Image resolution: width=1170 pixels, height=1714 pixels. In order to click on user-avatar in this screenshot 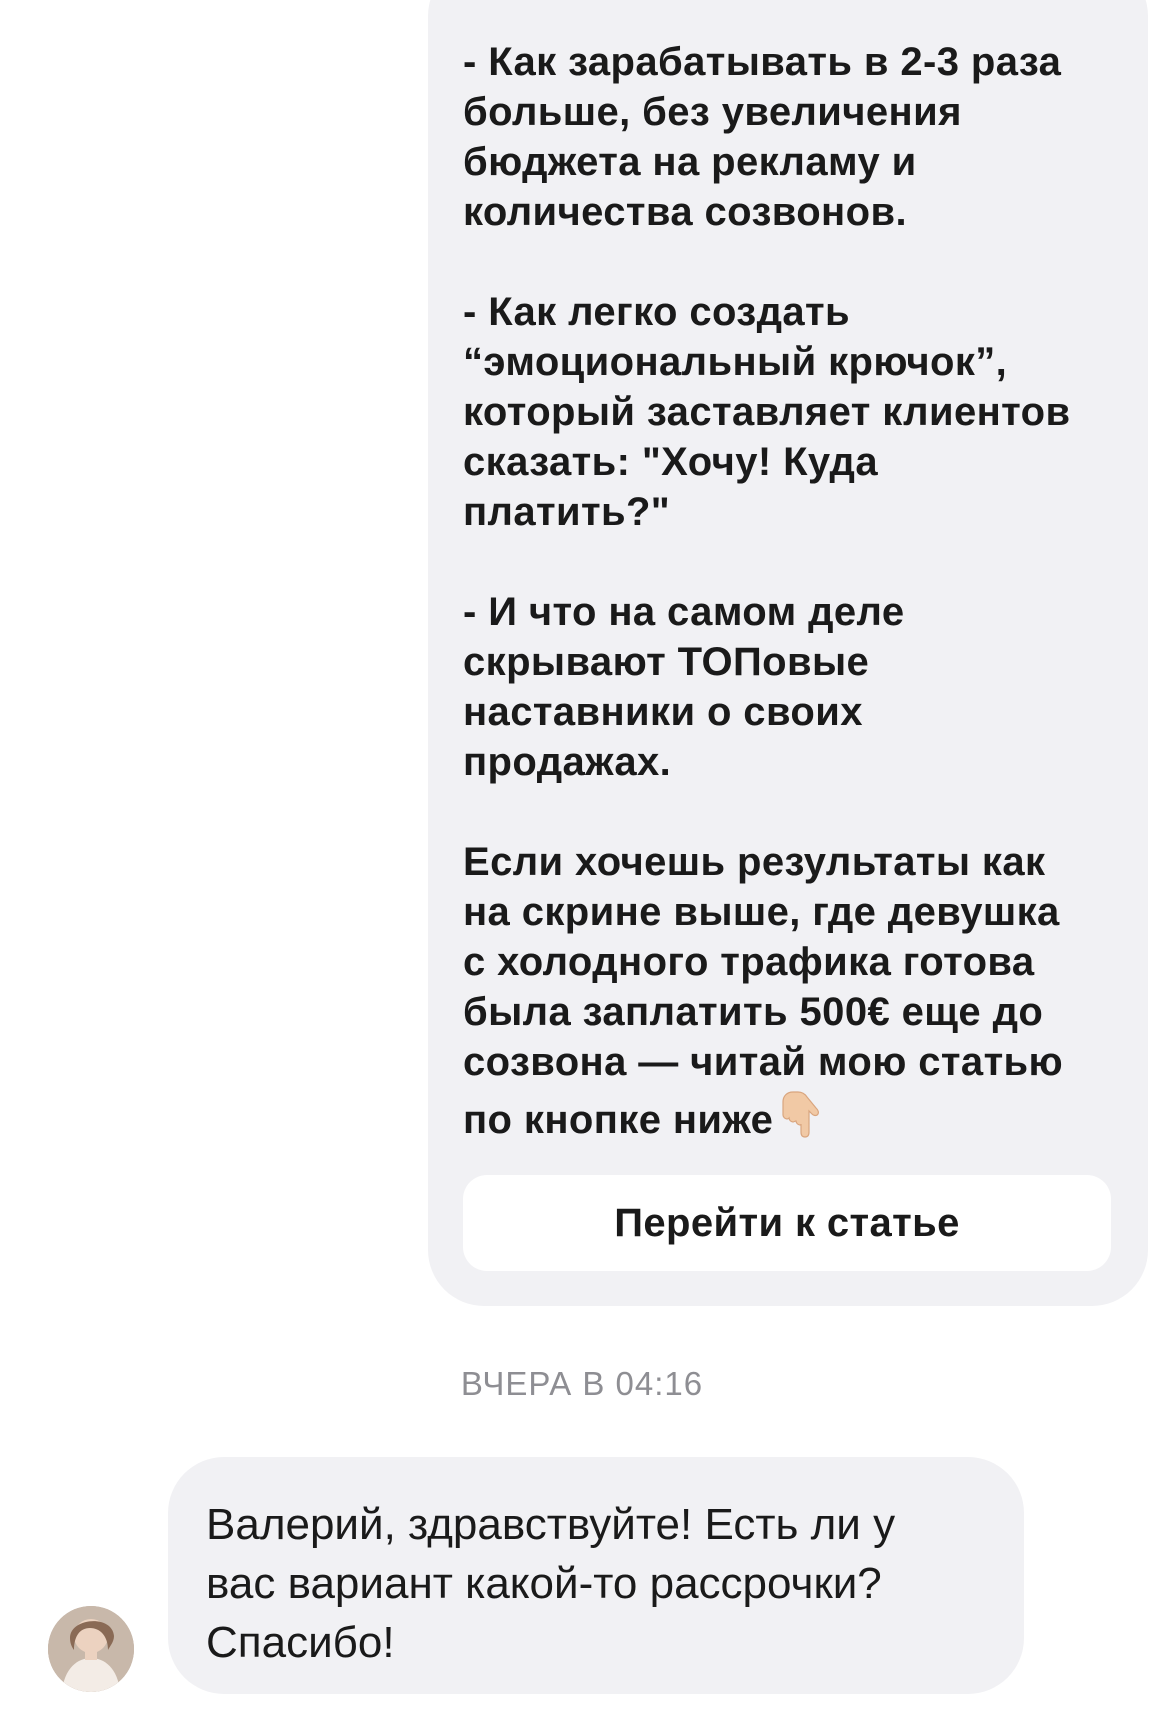, I will do `click(91, 1649)`.